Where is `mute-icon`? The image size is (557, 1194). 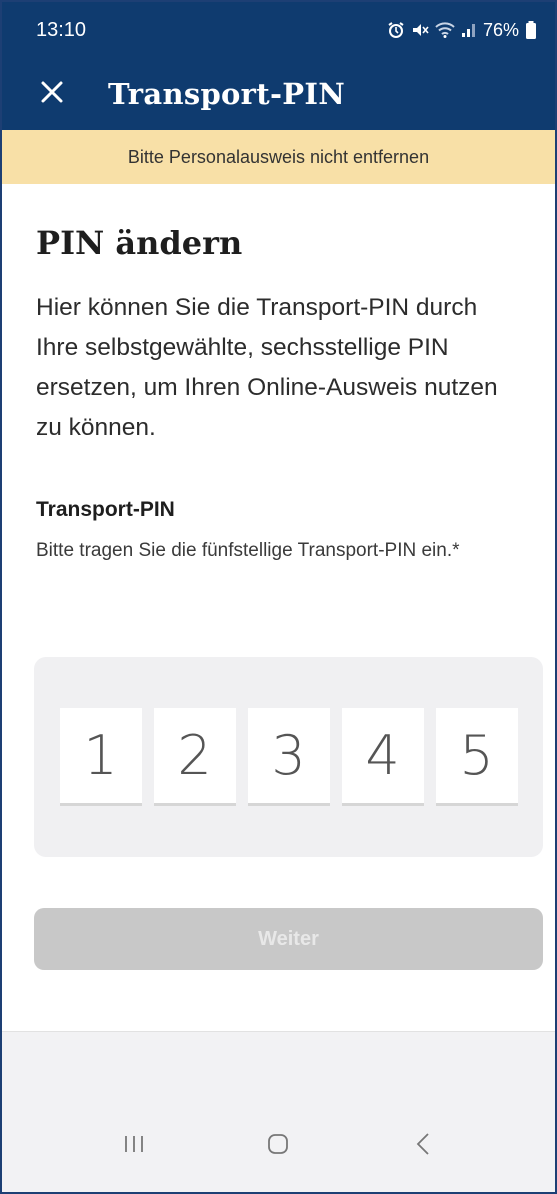
mute-icon is located at coordinates (420, 30).